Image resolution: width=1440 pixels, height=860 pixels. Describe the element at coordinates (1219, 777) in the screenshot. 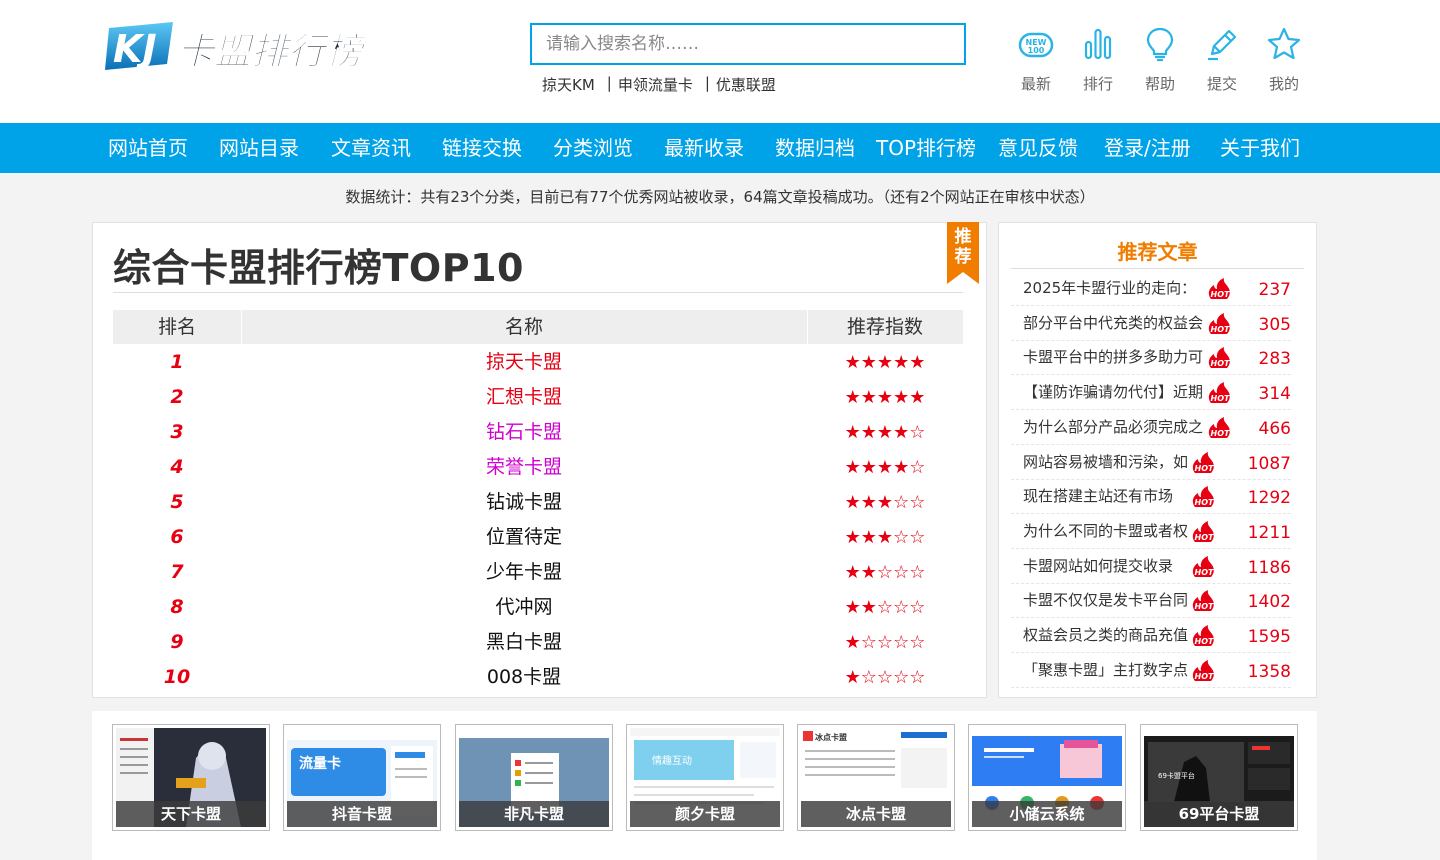

I see `site-thumbnail: 69卡盟平台 69平台卡盟` at that location.